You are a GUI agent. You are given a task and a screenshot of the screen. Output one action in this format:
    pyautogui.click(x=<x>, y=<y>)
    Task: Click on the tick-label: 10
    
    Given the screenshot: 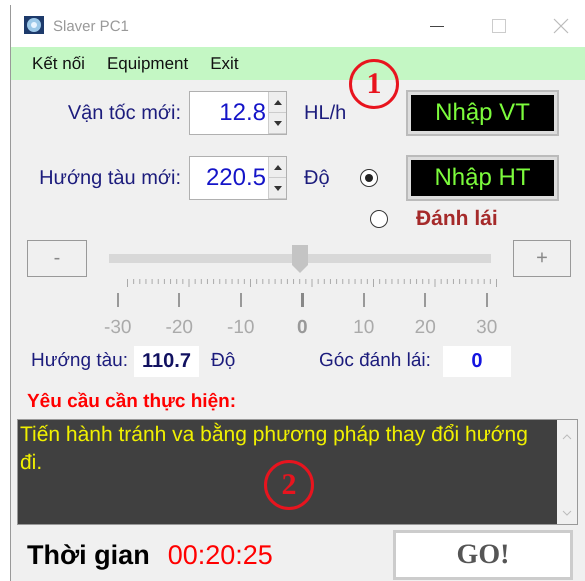 What is the action you would take?
    pyautogui.click(x=363, y=328)
    